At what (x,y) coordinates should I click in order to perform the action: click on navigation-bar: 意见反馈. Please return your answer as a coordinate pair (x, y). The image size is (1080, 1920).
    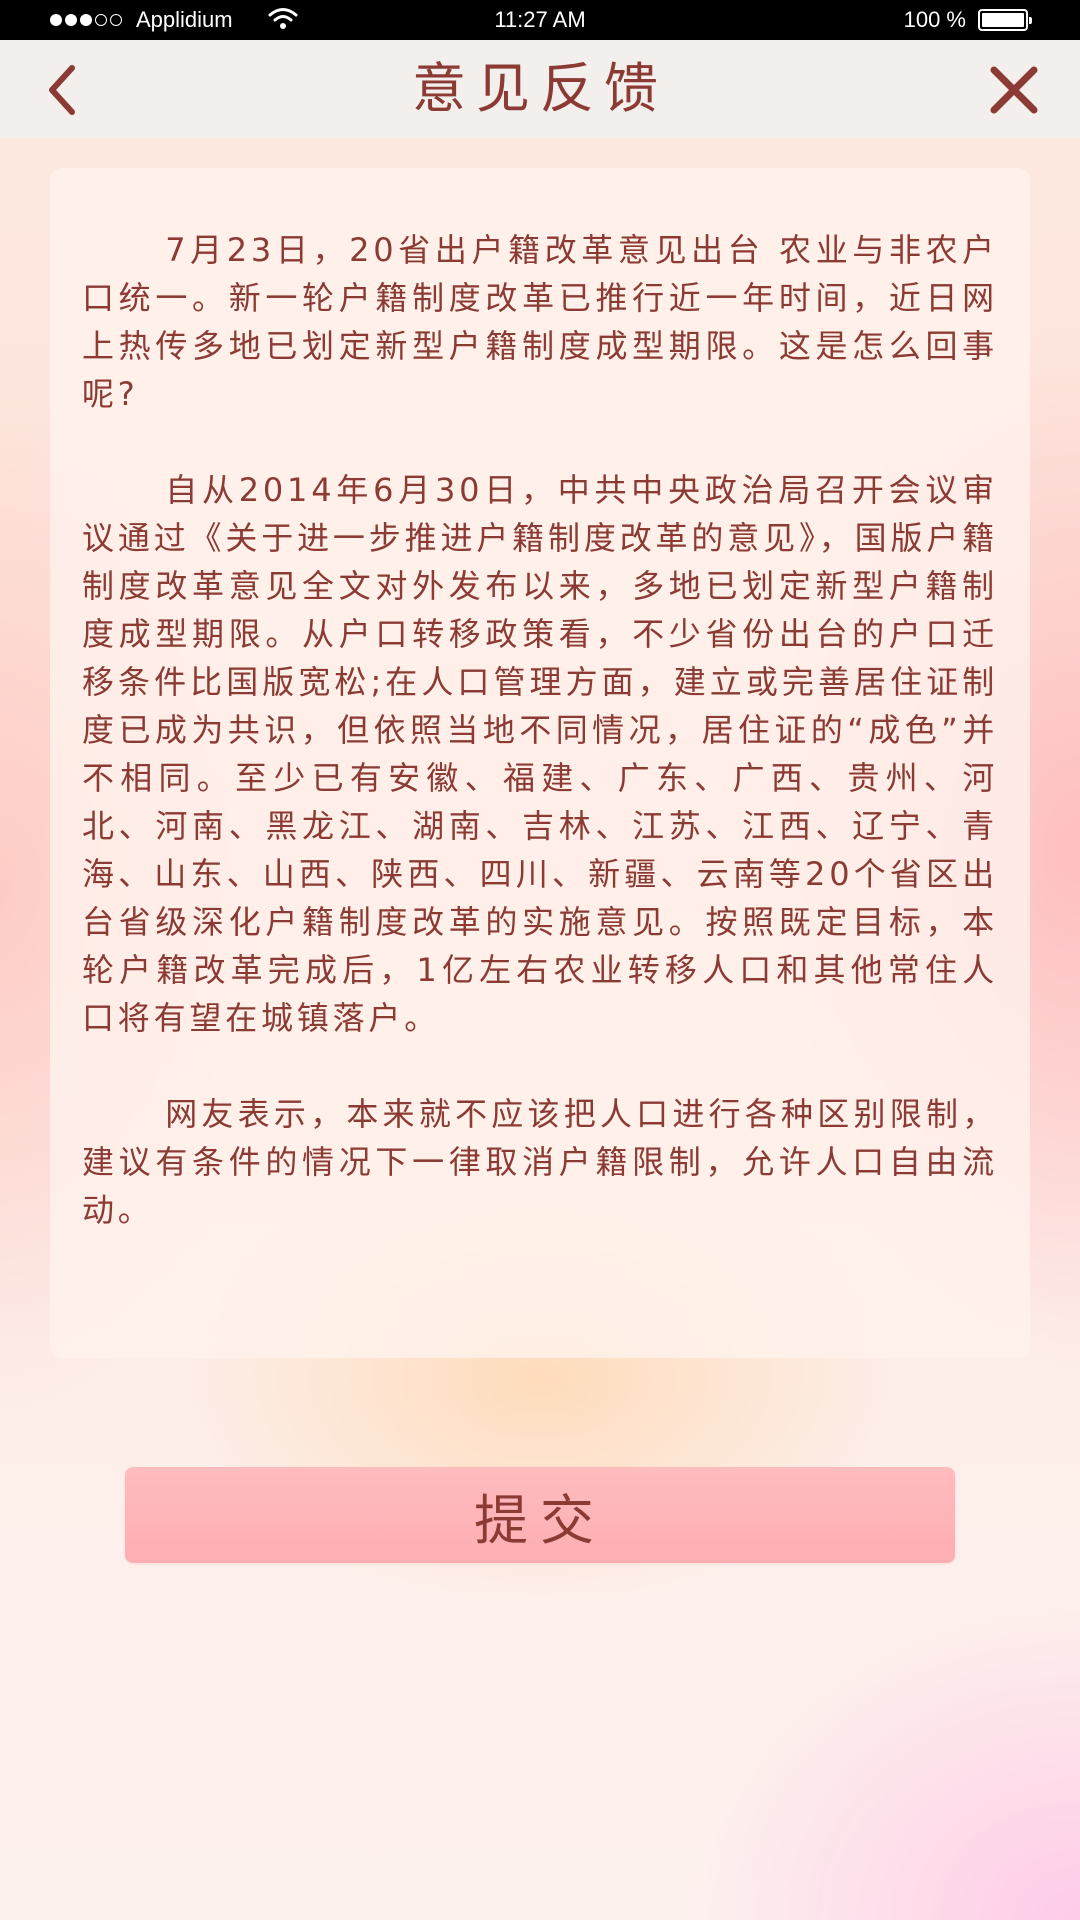
    Looking at the image, I should click on (540, 89).